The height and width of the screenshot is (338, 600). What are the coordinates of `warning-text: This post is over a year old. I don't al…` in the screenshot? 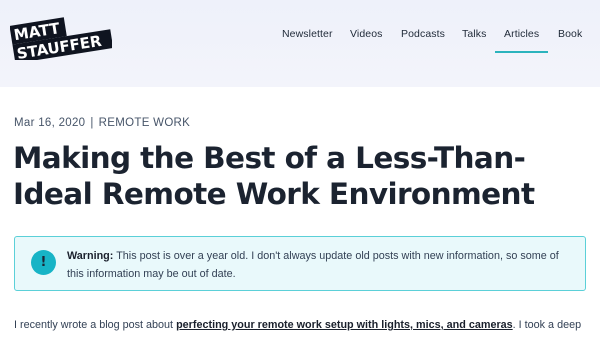 It's located at (313, 265).